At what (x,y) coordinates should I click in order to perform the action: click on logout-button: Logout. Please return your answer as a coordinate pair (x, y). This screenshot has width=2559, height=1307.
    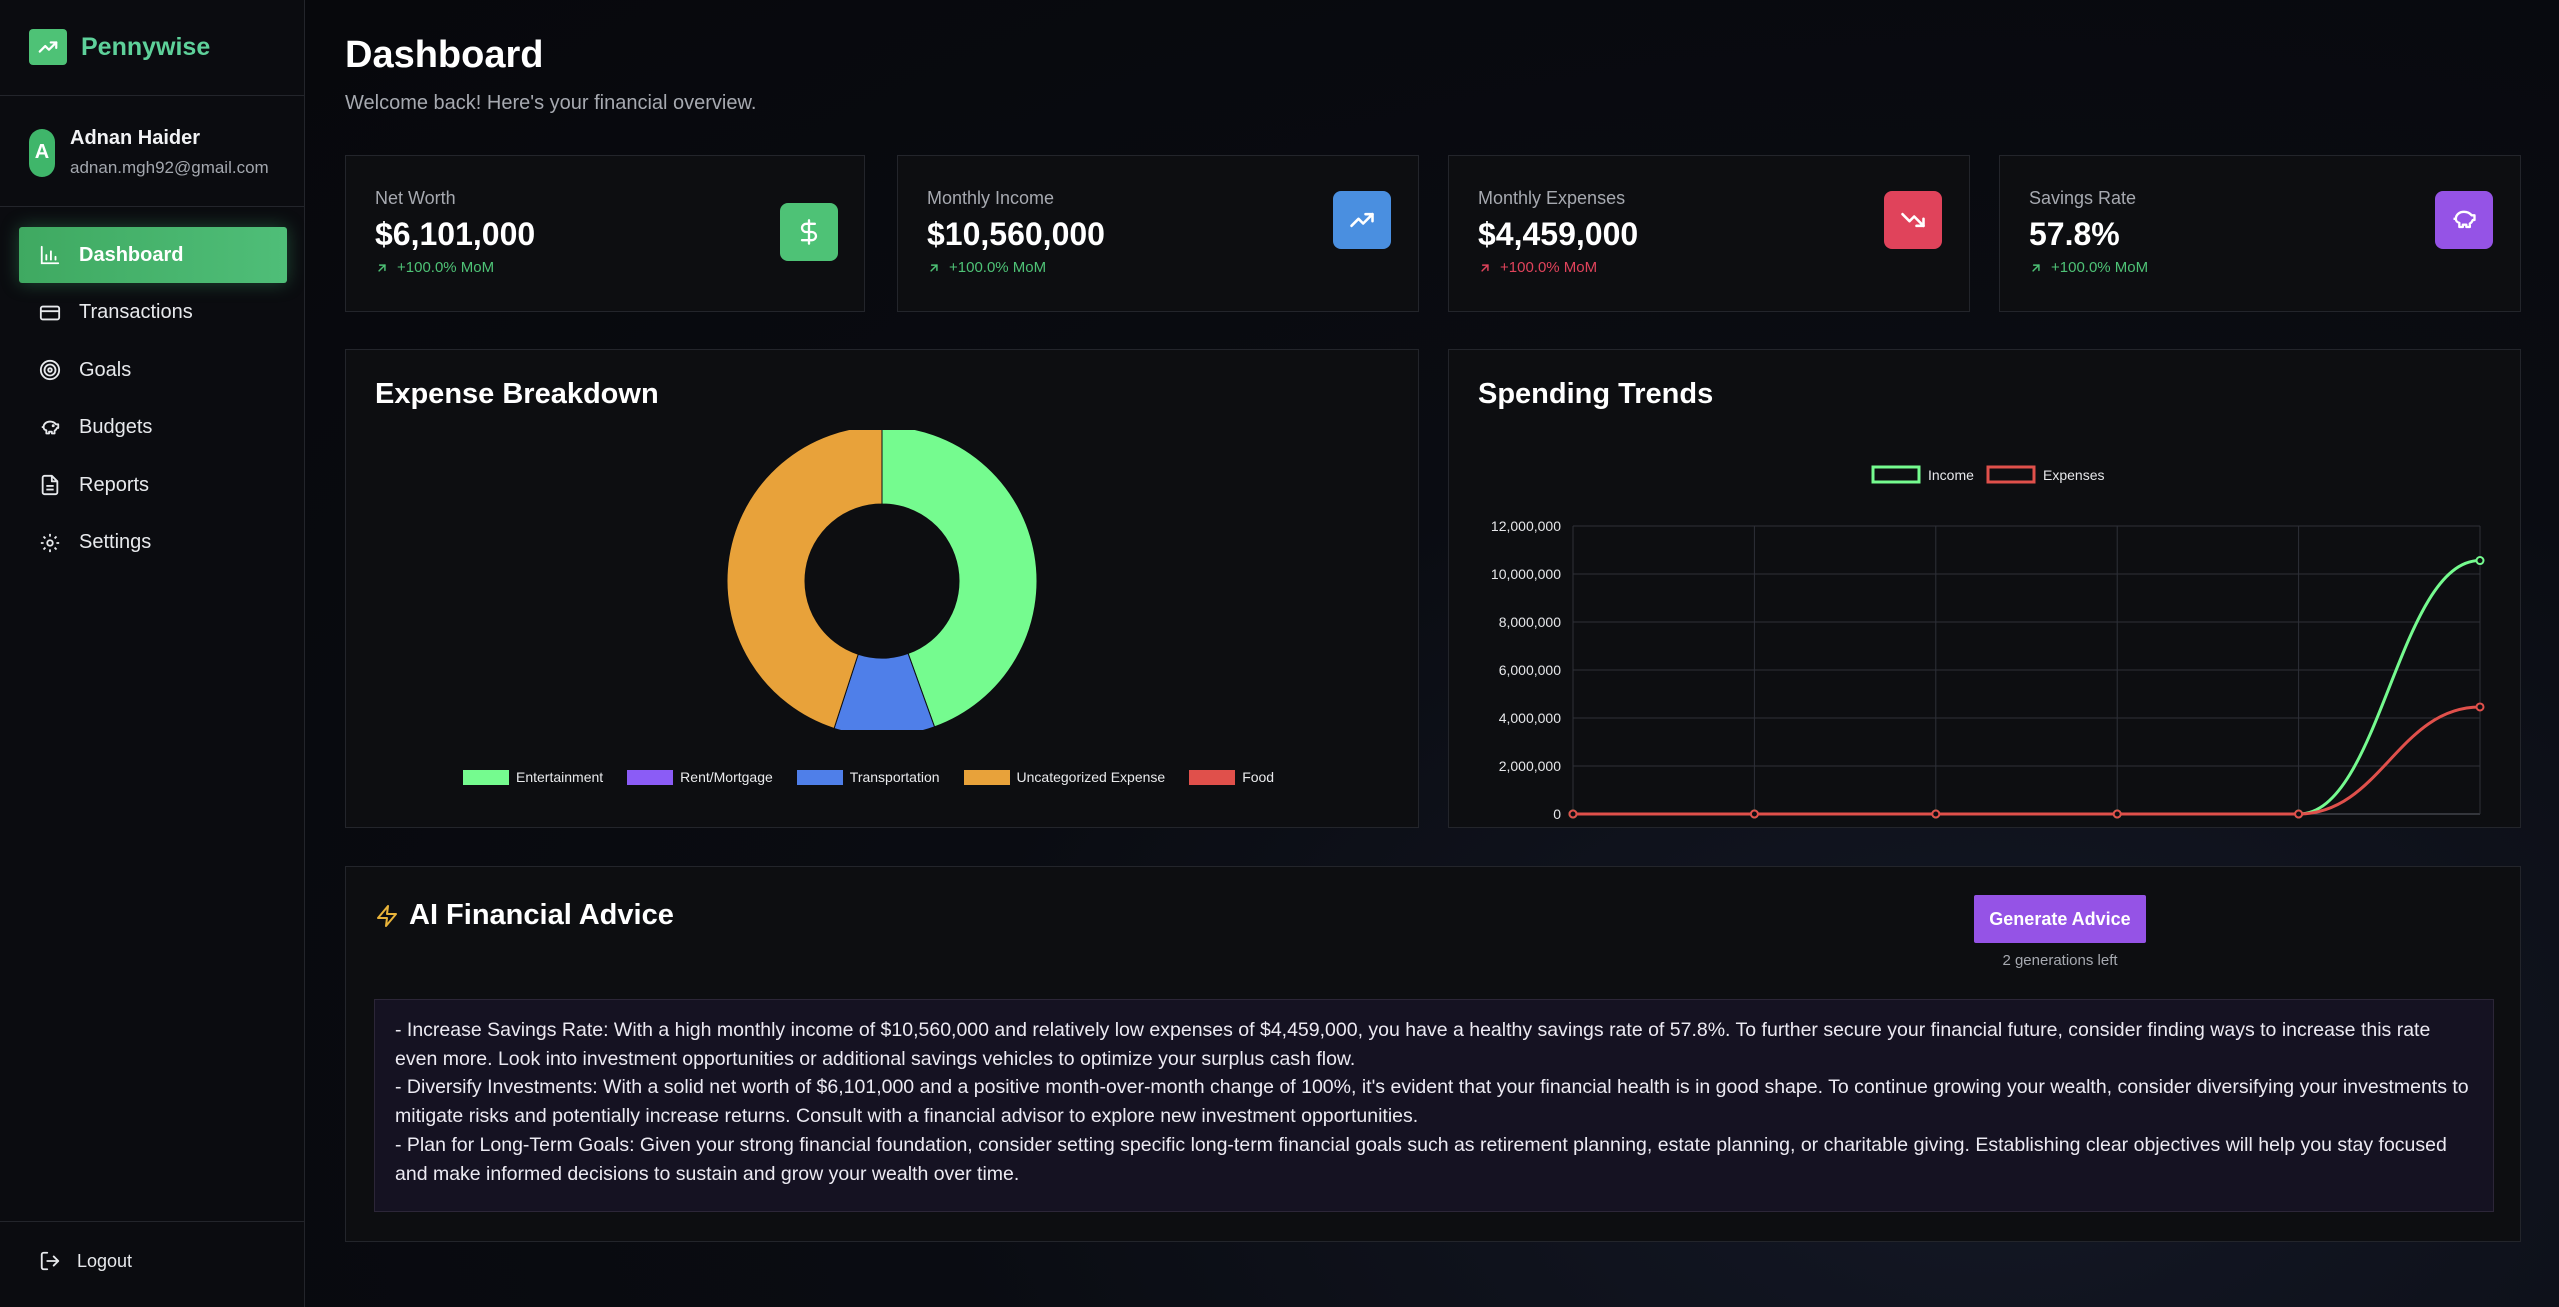
    Looking at the image, I should click on (85, 1261).